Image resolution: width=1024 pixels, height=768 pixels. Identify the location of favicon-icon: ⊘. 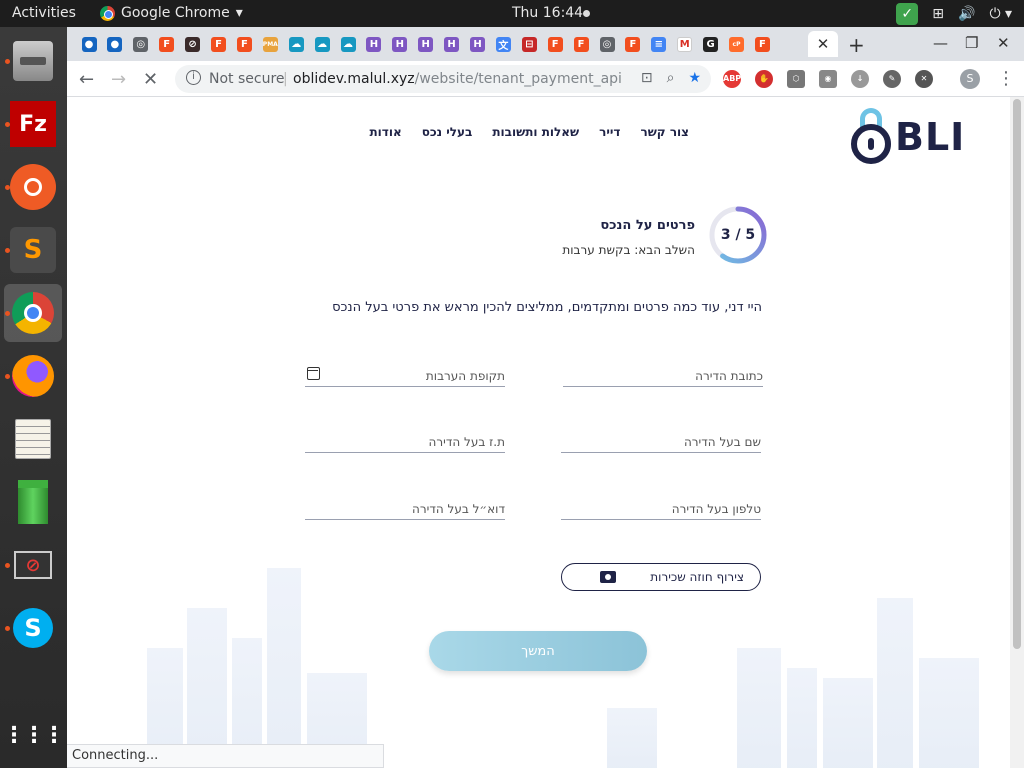
(193, 44).